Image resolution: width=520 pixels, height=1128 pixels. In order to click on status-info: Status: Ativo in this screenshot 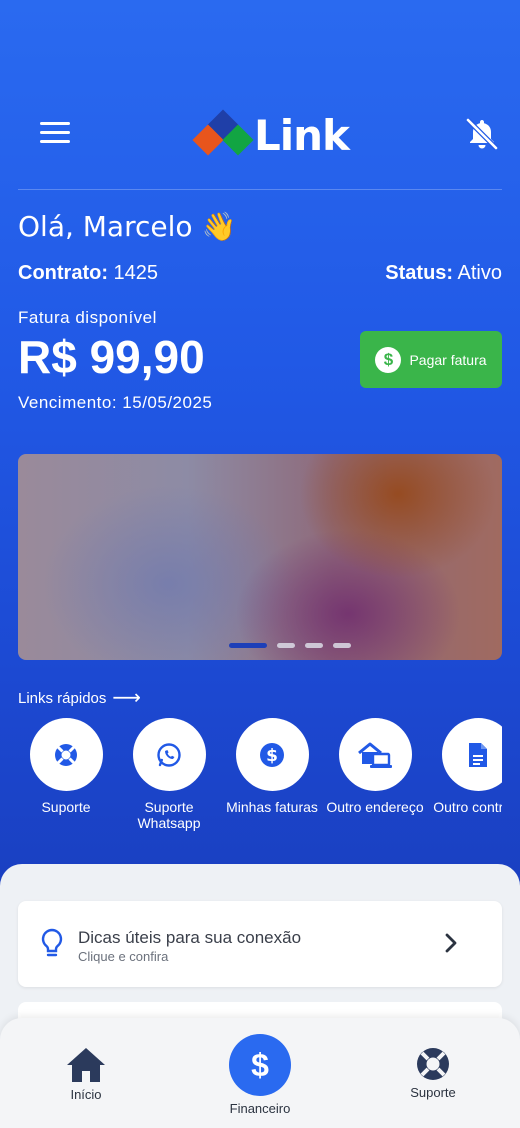, I will do `click(443, 273)`.